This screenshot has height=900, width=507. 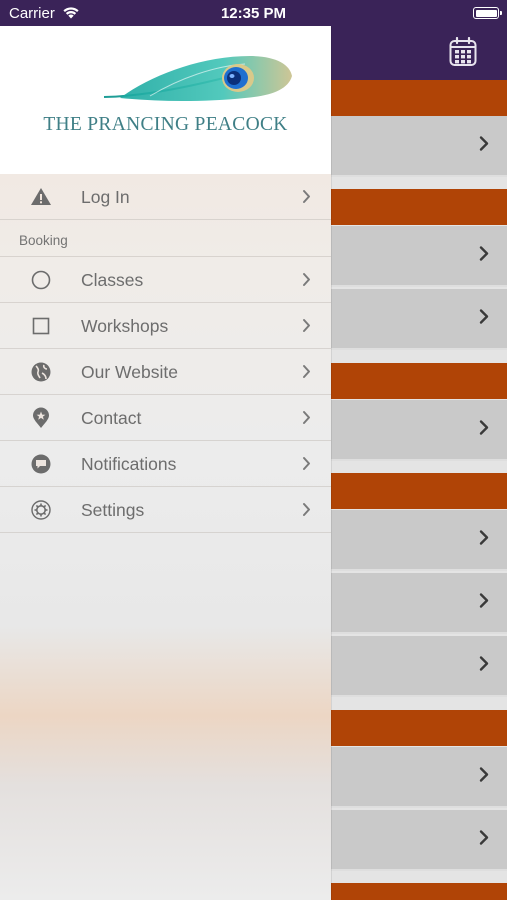 What do you see at coordinates (41, 280) in the screenshot?
I see `circle-outline-icon` at bounding box center [41, 280].